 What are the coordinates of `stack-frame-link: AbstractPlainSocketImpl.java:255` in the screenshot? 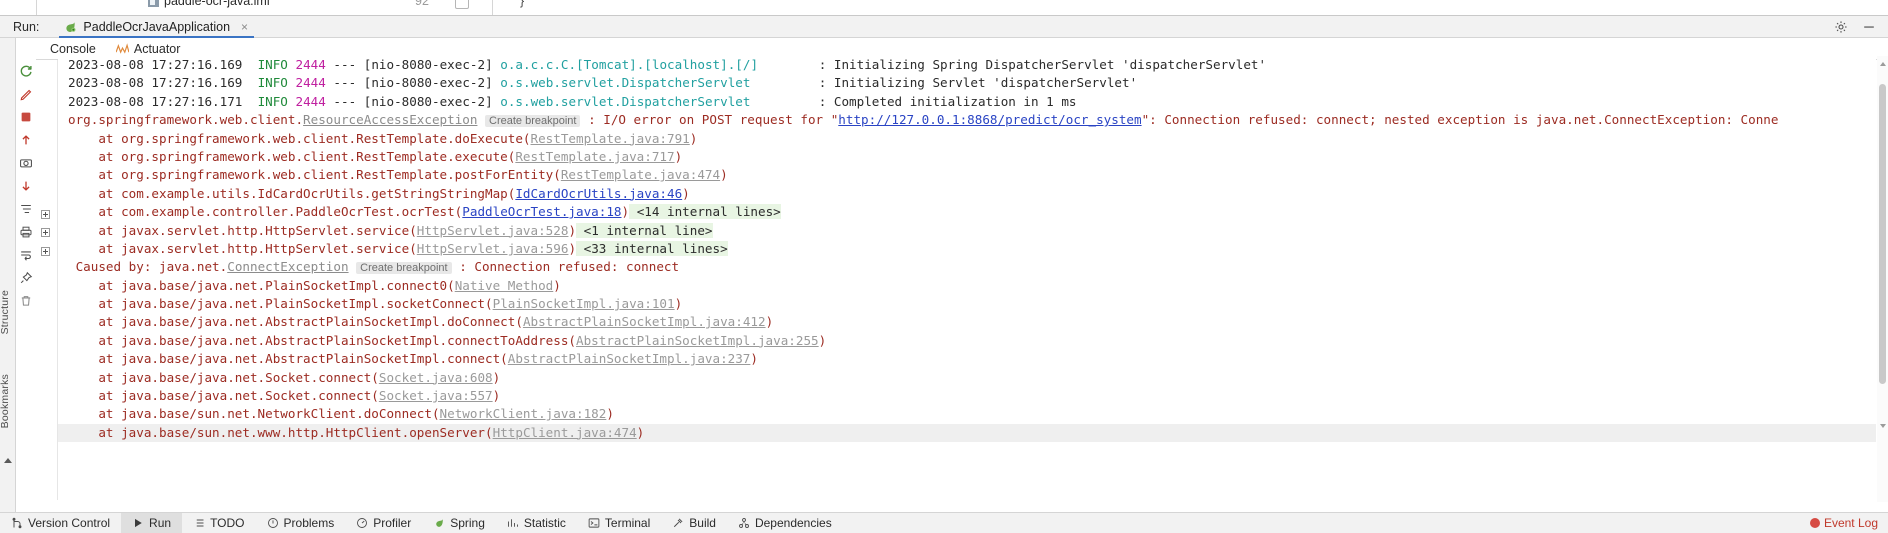 It's located at (697, 340).